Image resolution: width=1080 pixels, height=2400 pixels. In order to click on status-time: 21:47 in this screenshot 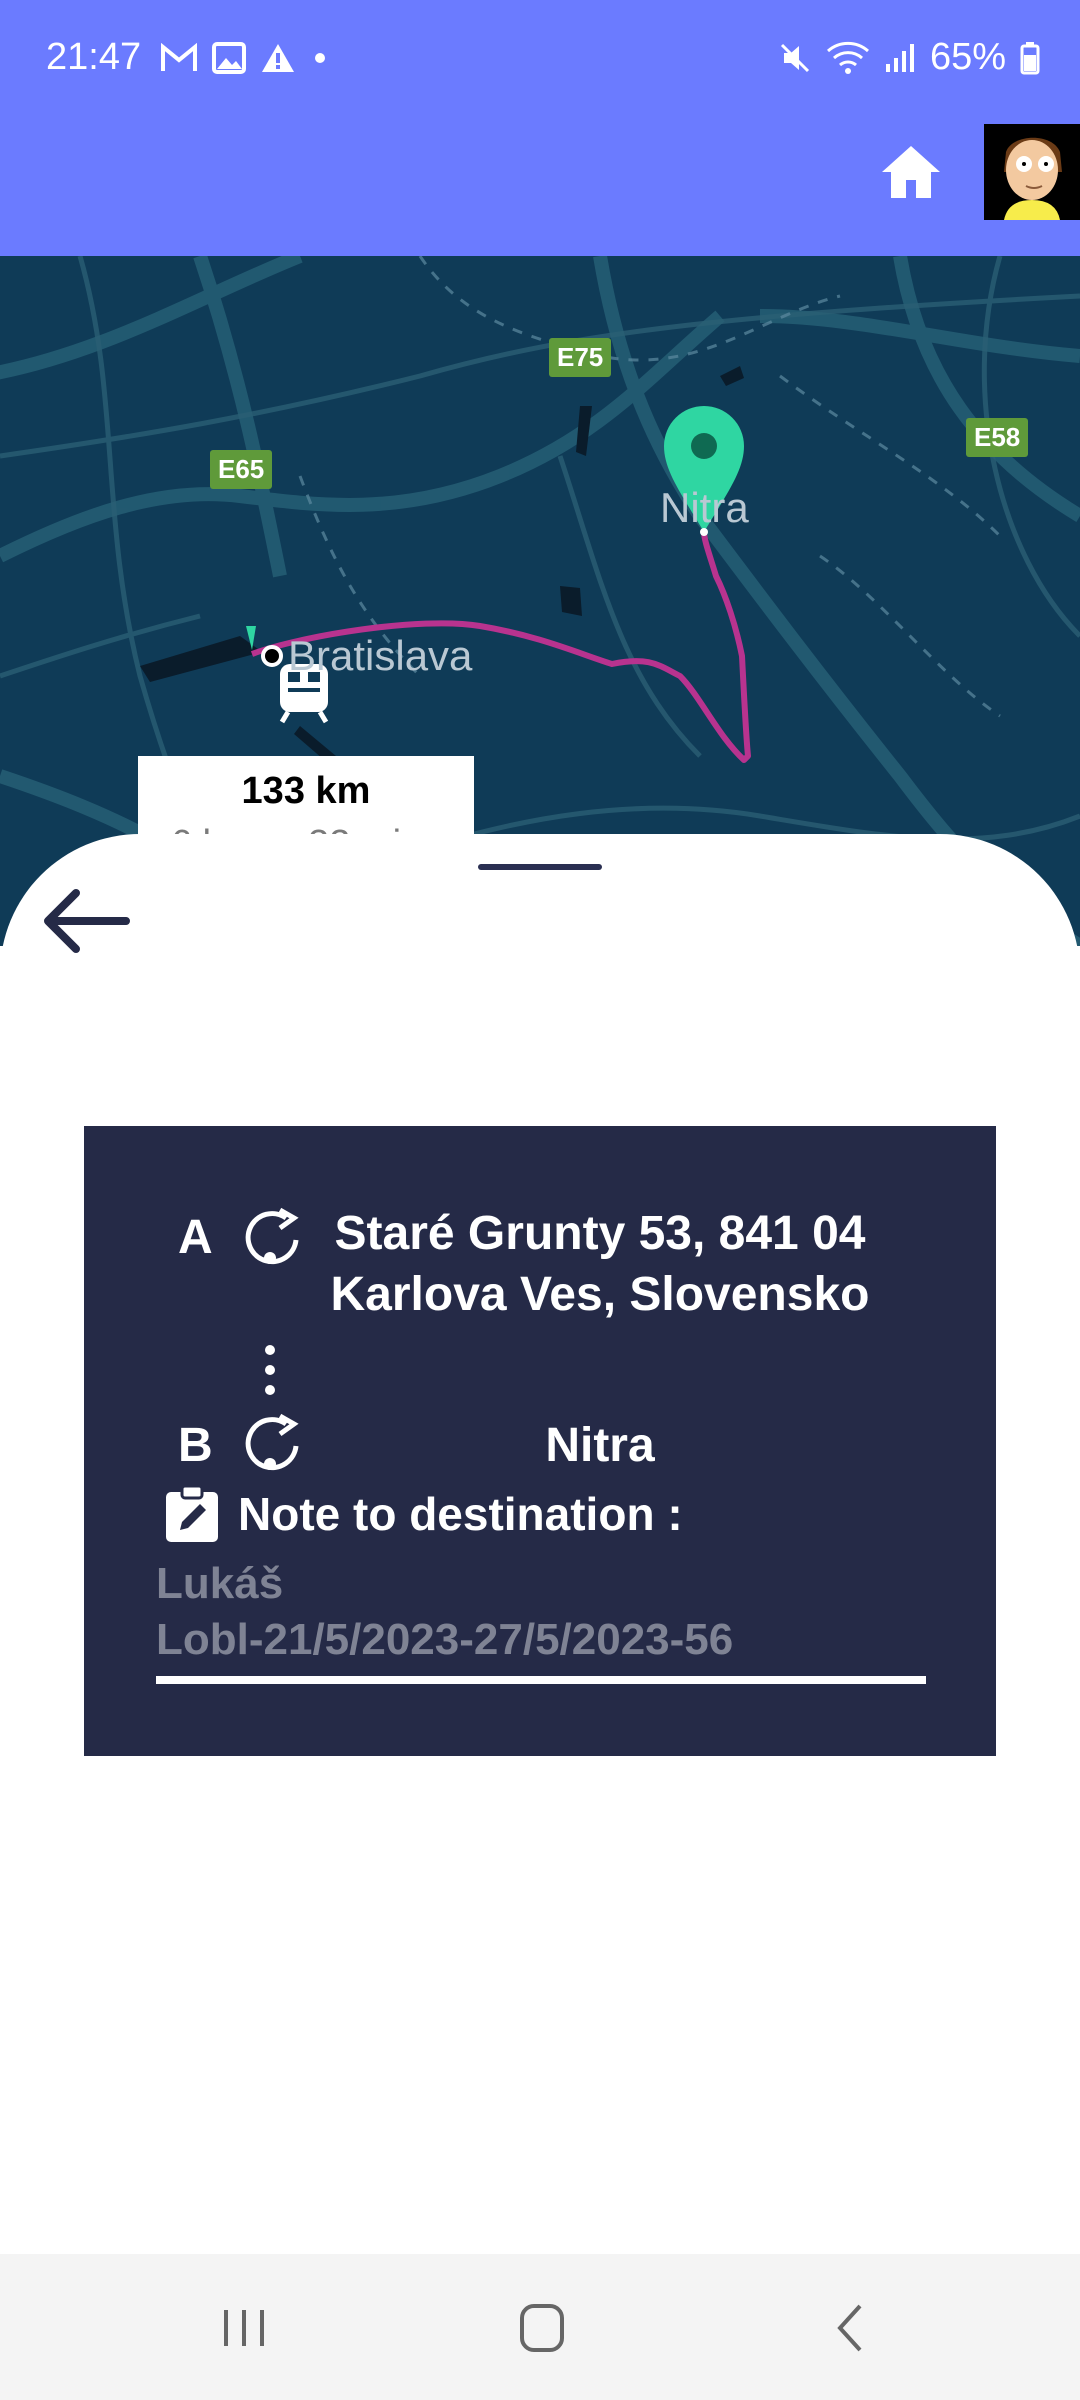, I will do `click(94, 57)`.